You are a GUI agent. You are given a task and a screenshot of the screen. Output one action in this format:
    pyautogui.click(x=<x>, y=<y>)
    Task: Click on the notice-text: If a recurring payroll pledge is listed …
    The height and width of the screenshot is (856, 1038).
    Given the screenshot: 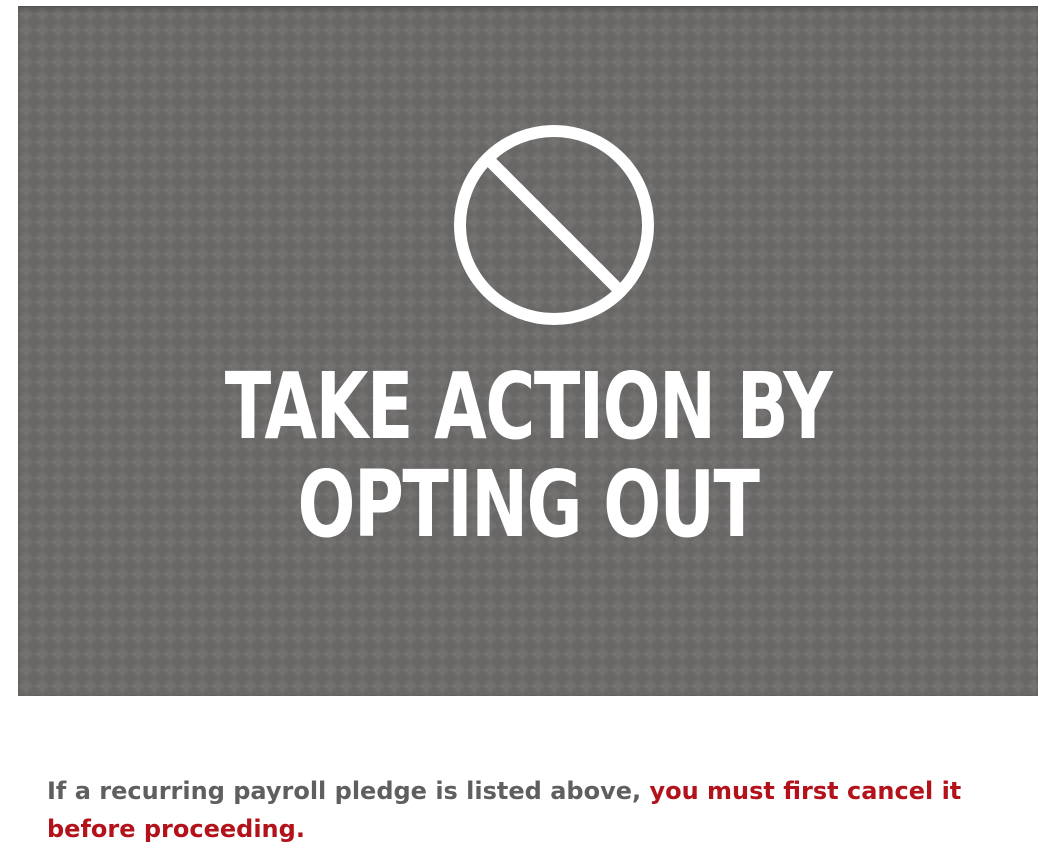 What is the action you would take?
    pyautogui.click(x=348, y=791)
    